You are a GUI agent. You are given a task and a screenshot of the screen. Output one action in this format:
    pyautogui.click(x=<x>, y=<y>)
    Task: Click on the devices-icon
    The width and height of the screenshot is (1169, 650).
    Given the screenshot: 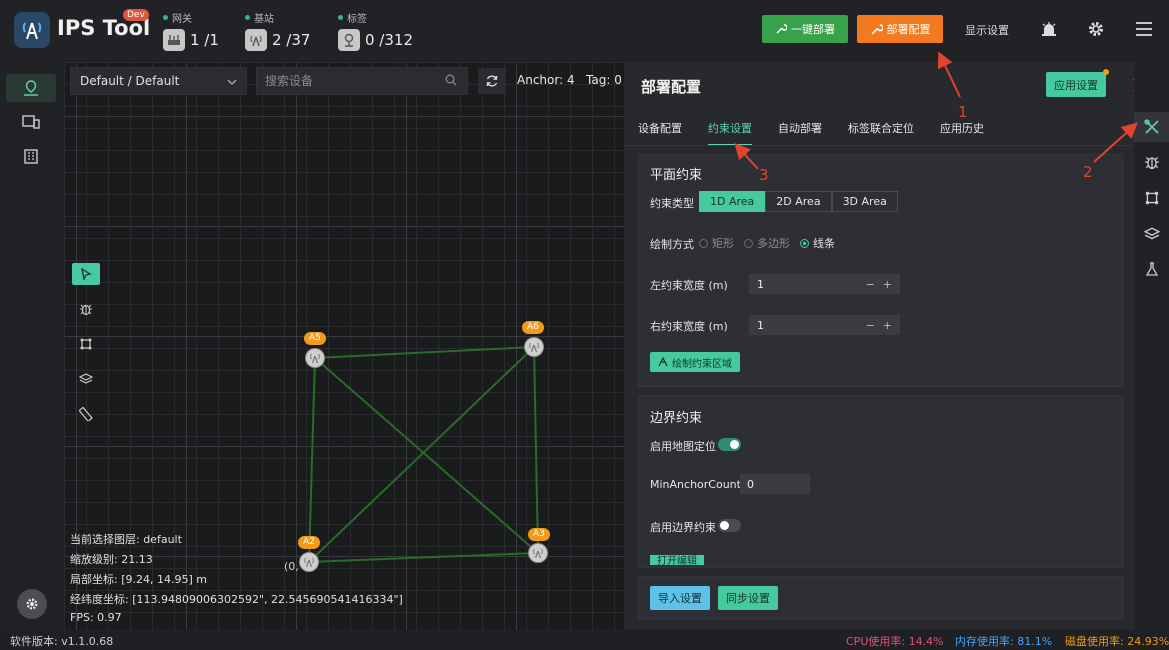 What is the action you would take?
    pyautogui.click(x=31, y=122)
    